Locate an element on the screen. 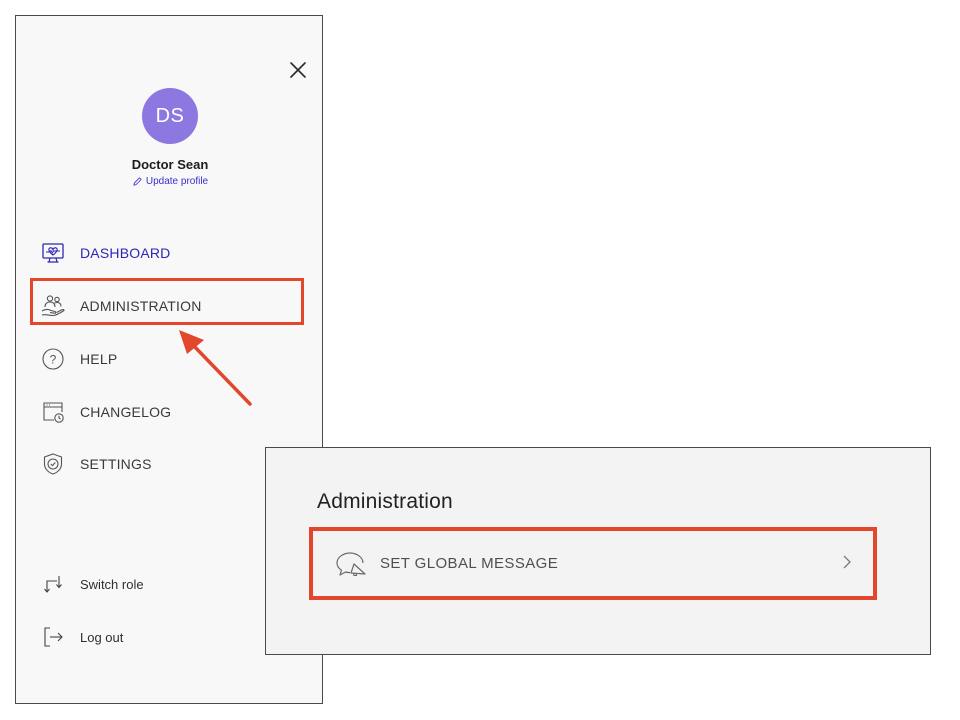 This screenshot has width=960, height=720. pencil-icon is located at coordinates (137, 181).